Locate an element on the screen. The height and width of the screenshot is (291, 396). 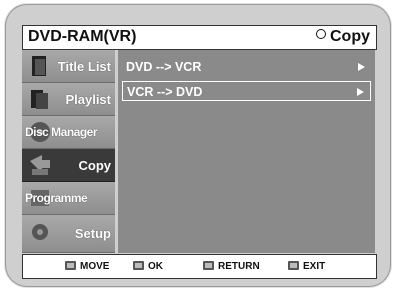
menu-item-programme: Programme is located at coordinates (68, 198).